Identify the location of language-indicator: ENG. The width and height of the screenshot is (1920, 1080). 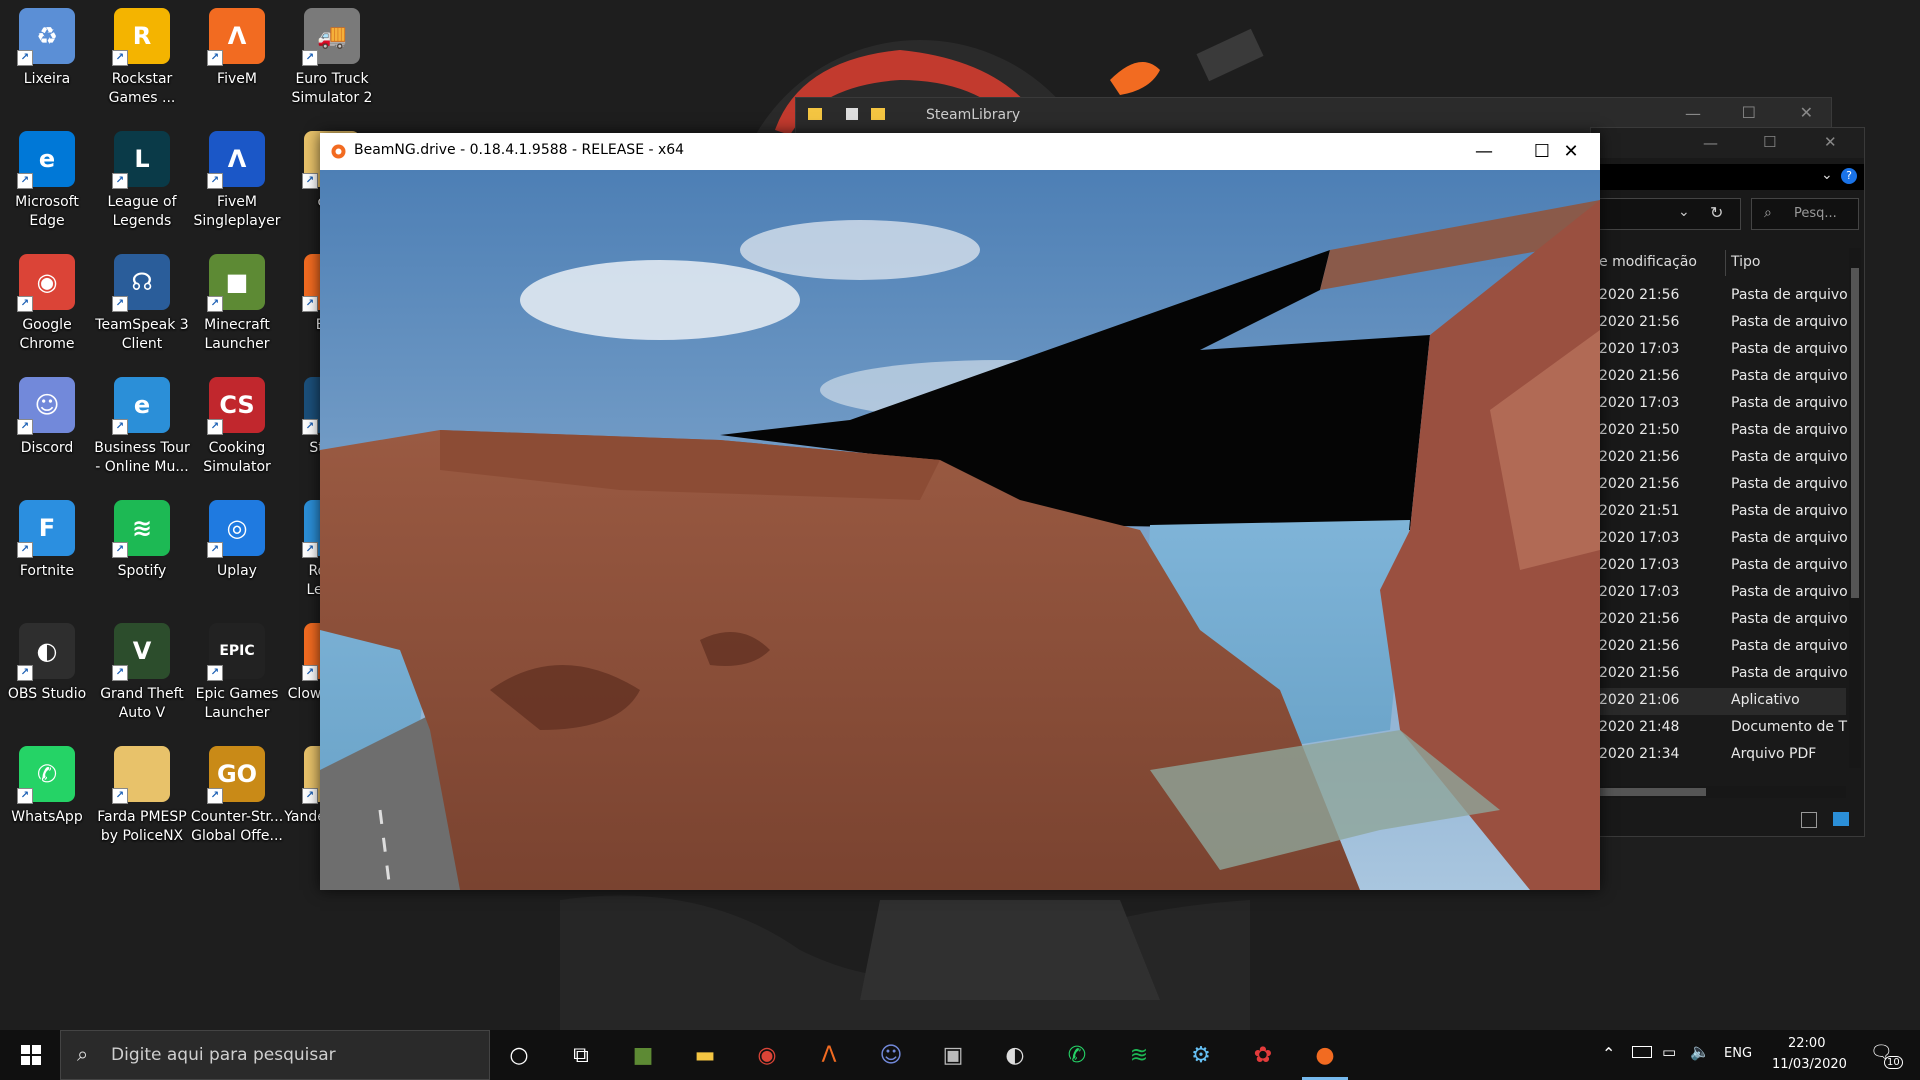
(1738, 1053).